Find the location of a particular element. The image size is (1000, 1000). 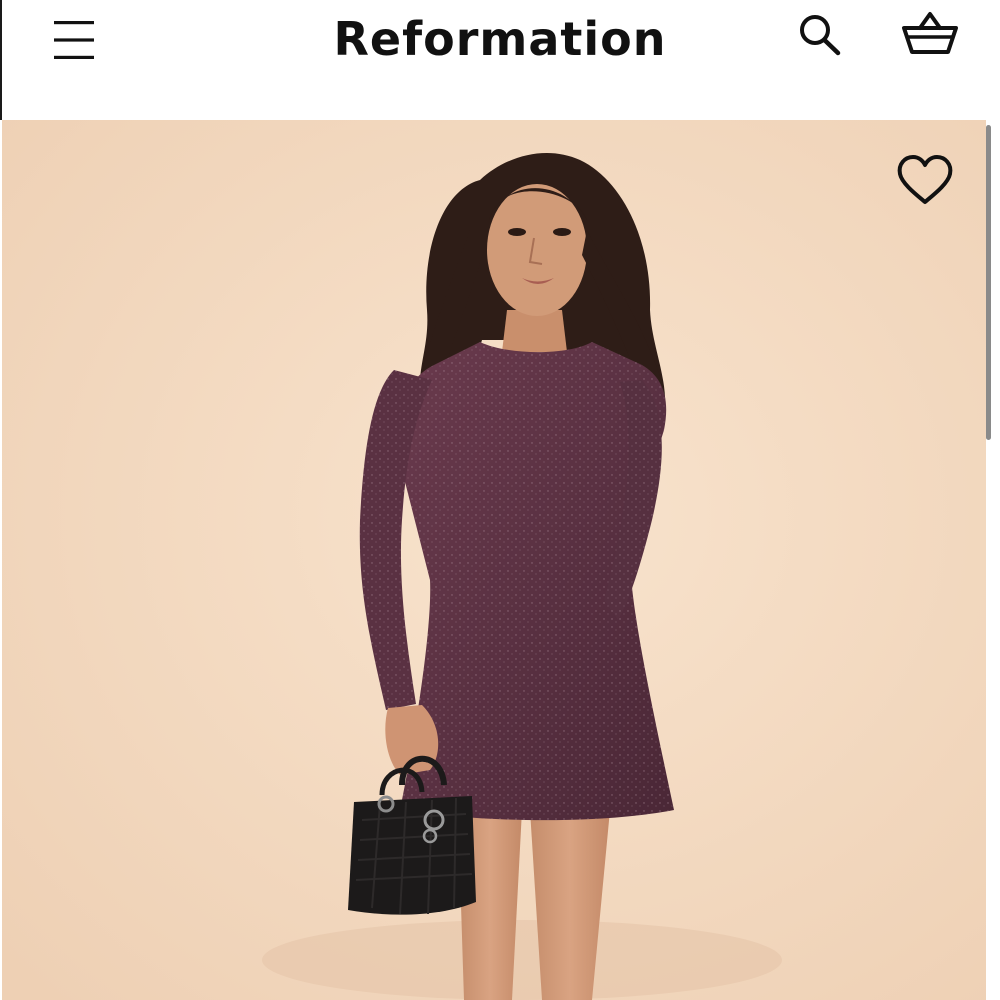

shopping-basket-icon is located at coordinates (930, 33).